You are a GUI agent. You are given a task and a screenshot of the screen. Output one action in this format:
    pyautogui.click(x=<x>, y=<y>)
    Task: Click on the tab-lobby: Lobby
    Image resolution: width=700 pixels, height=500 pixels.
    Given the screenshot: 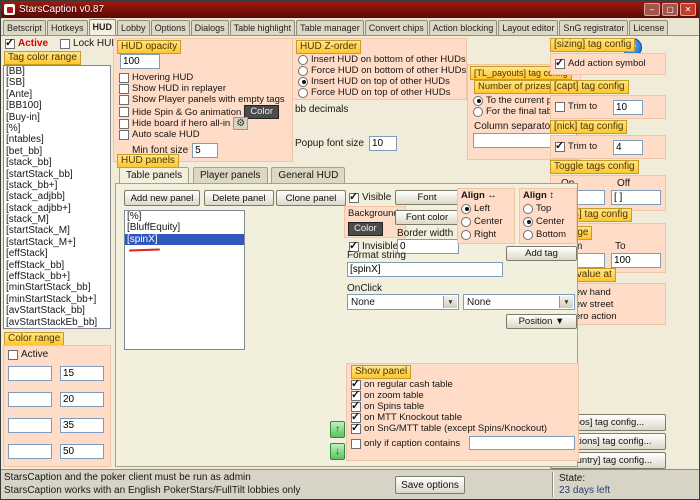 What is the action you would take?
    pyautogui.click(x=133, y=27)
    